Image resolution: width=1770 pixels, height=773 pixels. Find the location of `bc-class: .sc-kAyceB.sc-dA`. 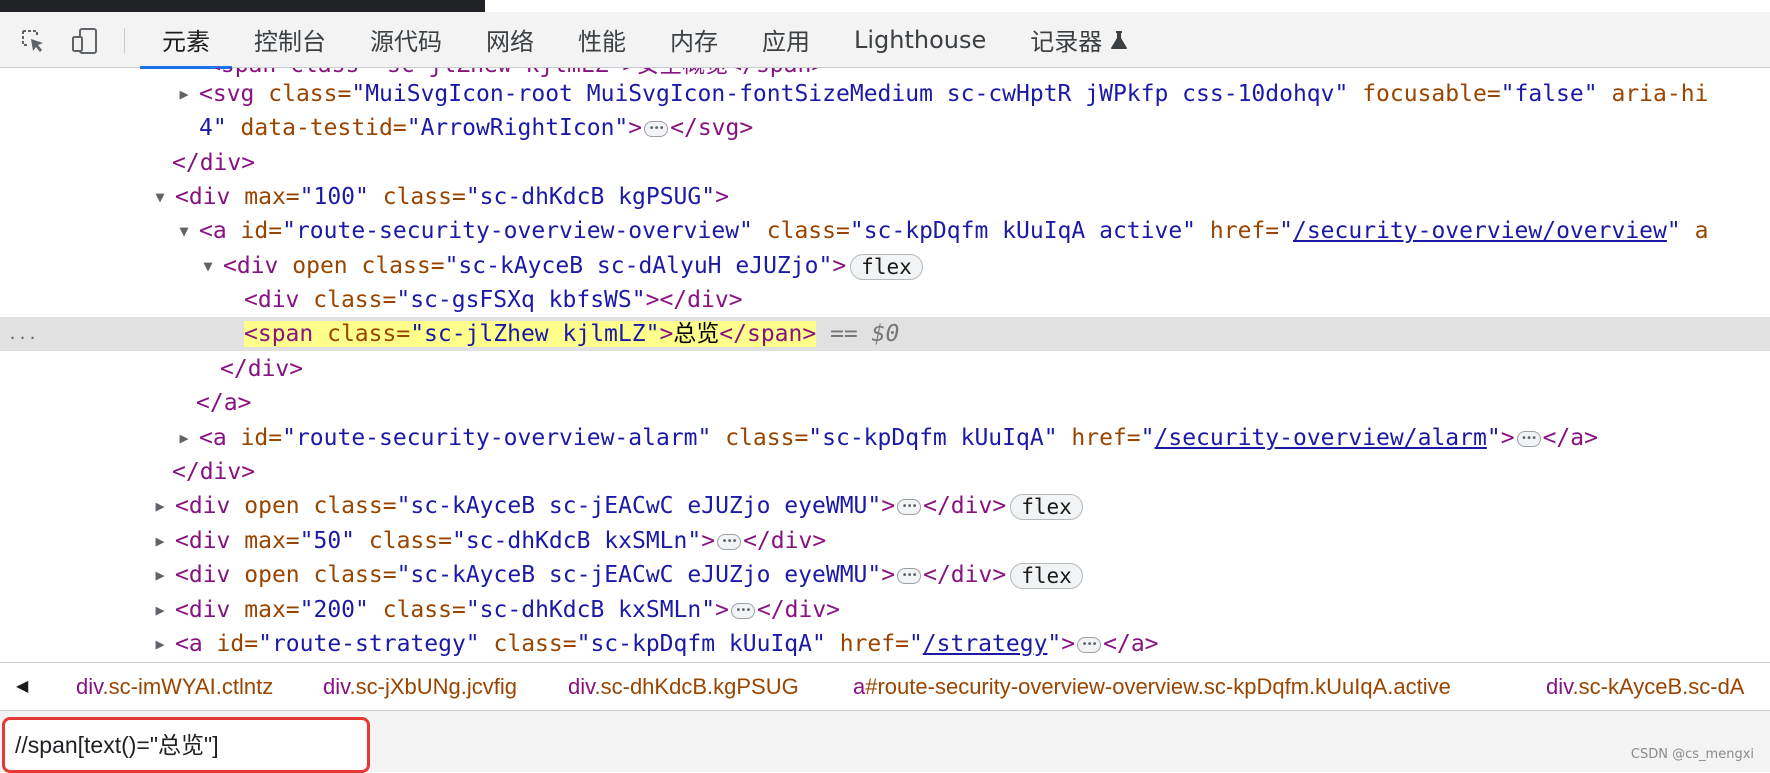

bc-class: .sc-kAyceB.sc-dA is located at coordinates (1658, 686).